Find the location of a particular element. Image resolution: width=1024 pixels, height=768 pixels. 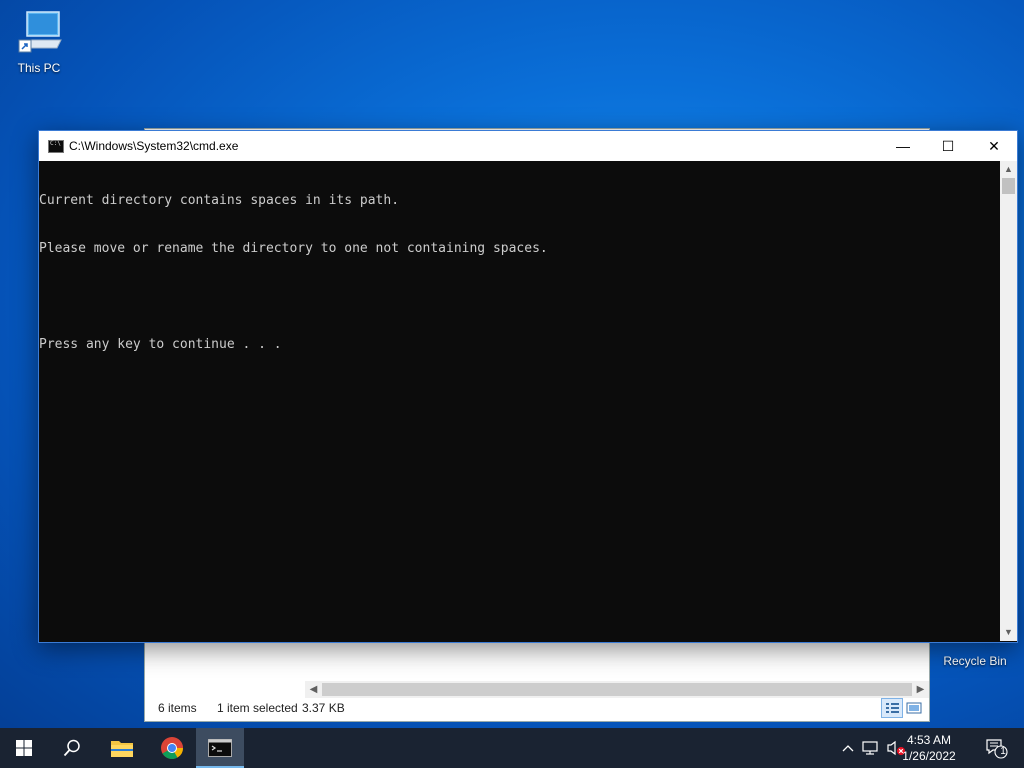

large-icons-view-icon is located at coordinates (914, 708).